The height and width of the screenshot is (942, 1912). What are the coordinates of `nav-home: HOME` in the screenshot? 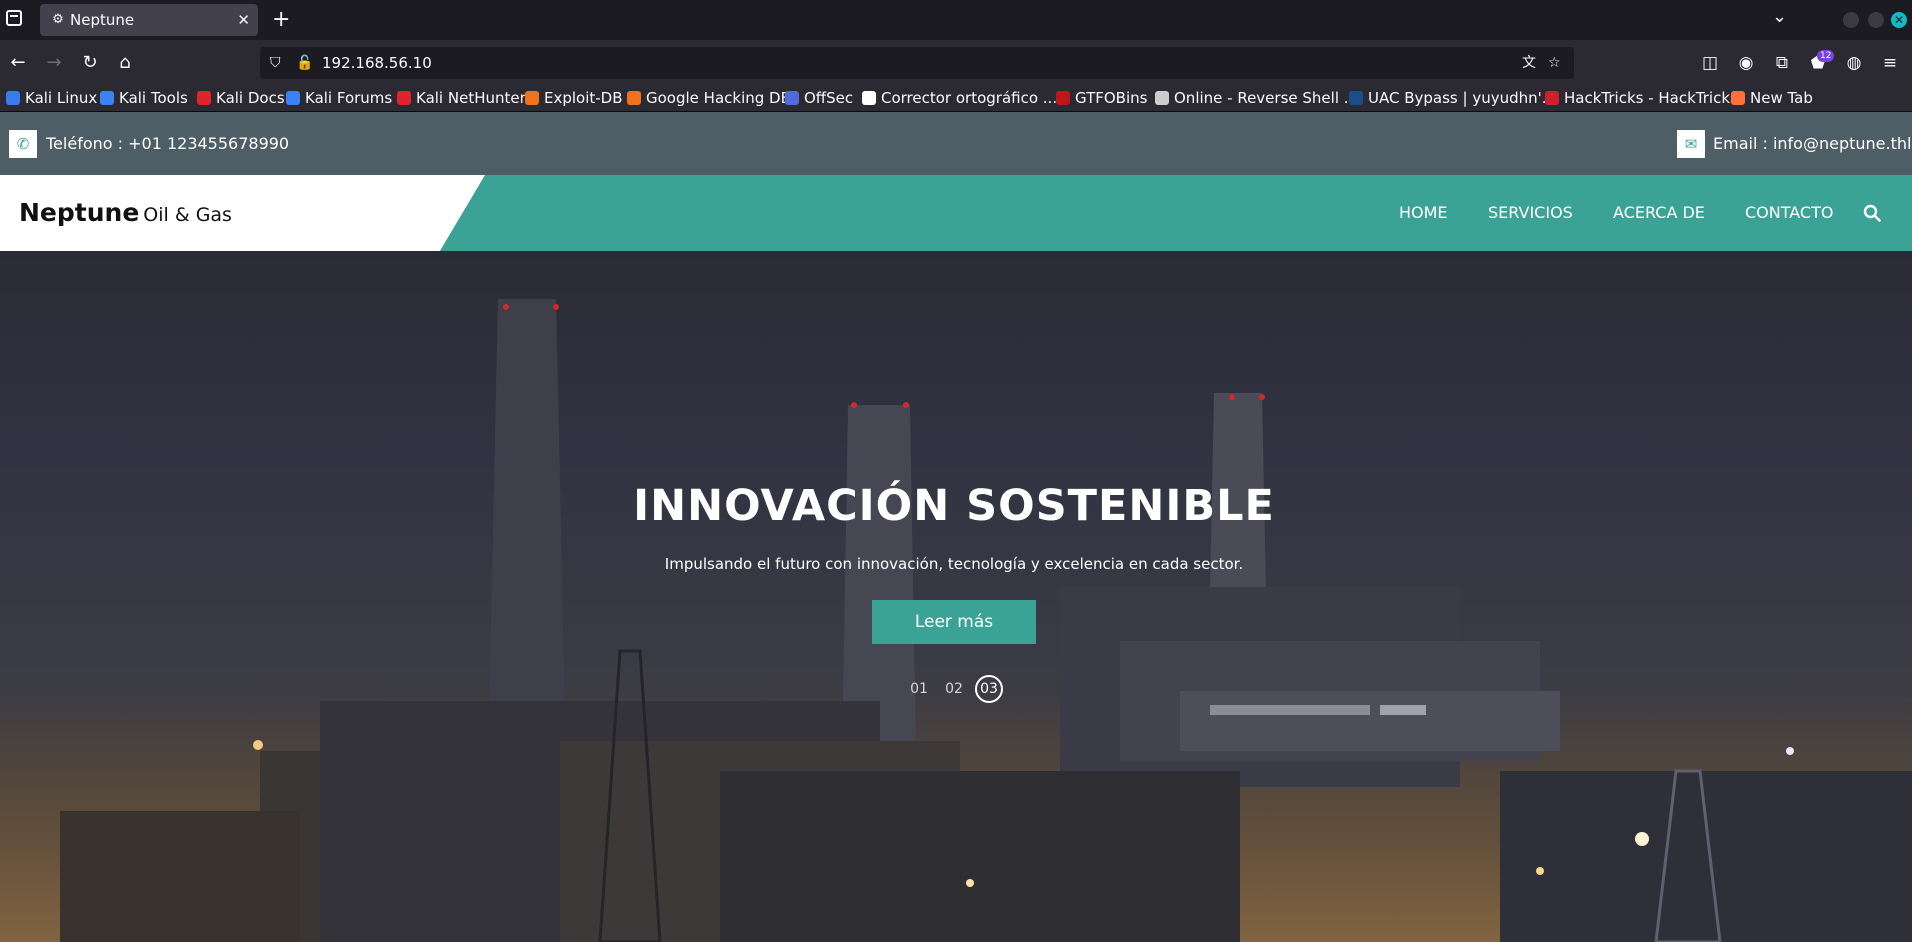 It's located at (1423, 213).